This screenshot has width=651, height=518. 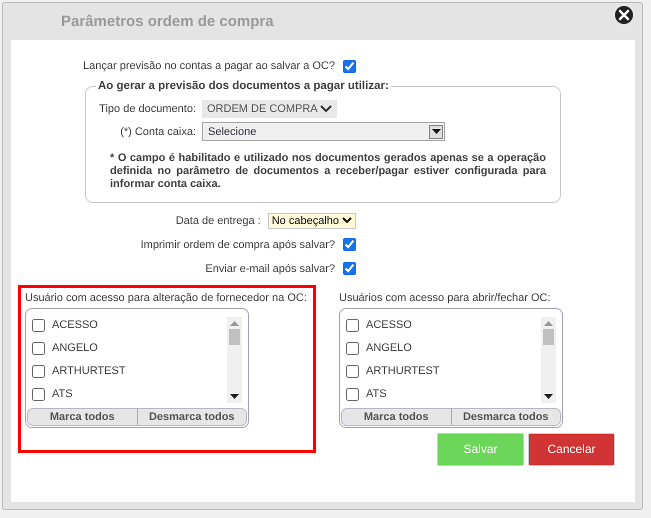 I want to click on field-label: Tipo de documento:, so click(x=147, y=109).